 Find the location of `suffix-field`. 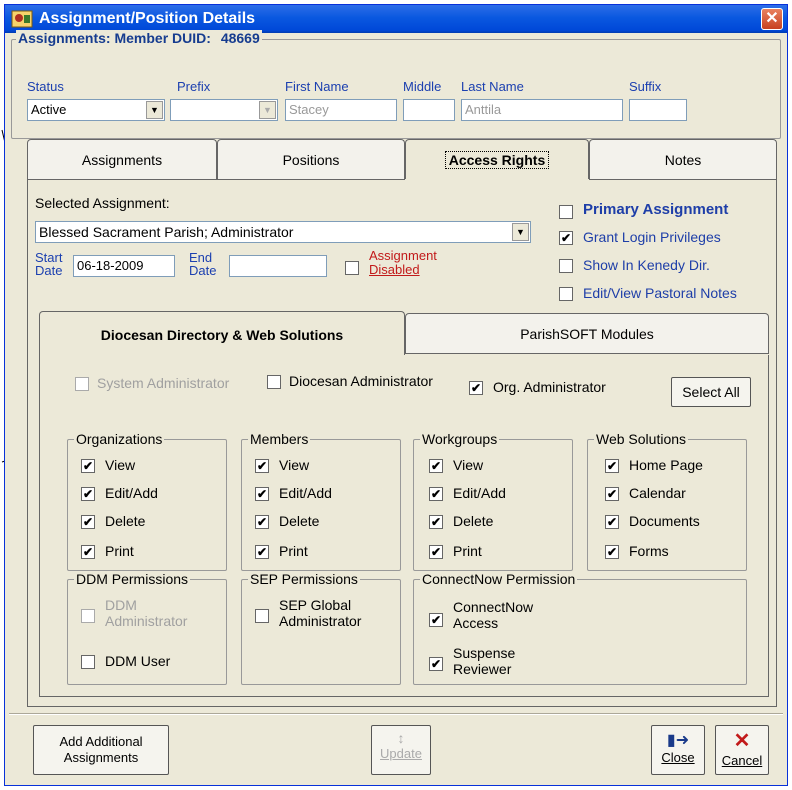

suffix-field is located at coordinates (658, 110).